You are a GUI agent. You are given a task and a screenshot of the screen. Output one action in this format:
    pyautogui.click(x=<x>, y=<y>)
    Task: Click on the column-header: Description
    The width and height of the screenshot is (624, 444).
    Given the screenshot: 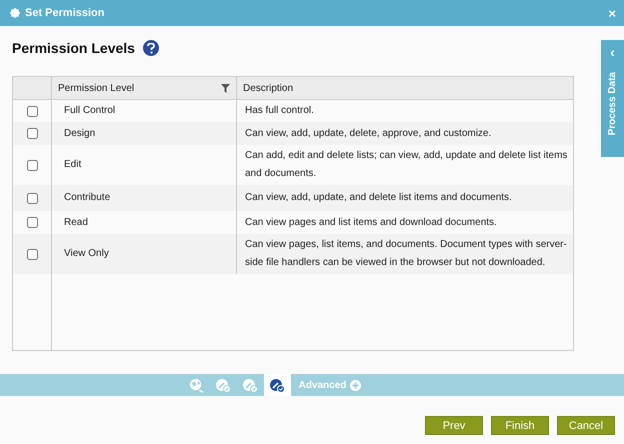 What is the action you would take?
    pyautogui.click(x=405, y=88)
    